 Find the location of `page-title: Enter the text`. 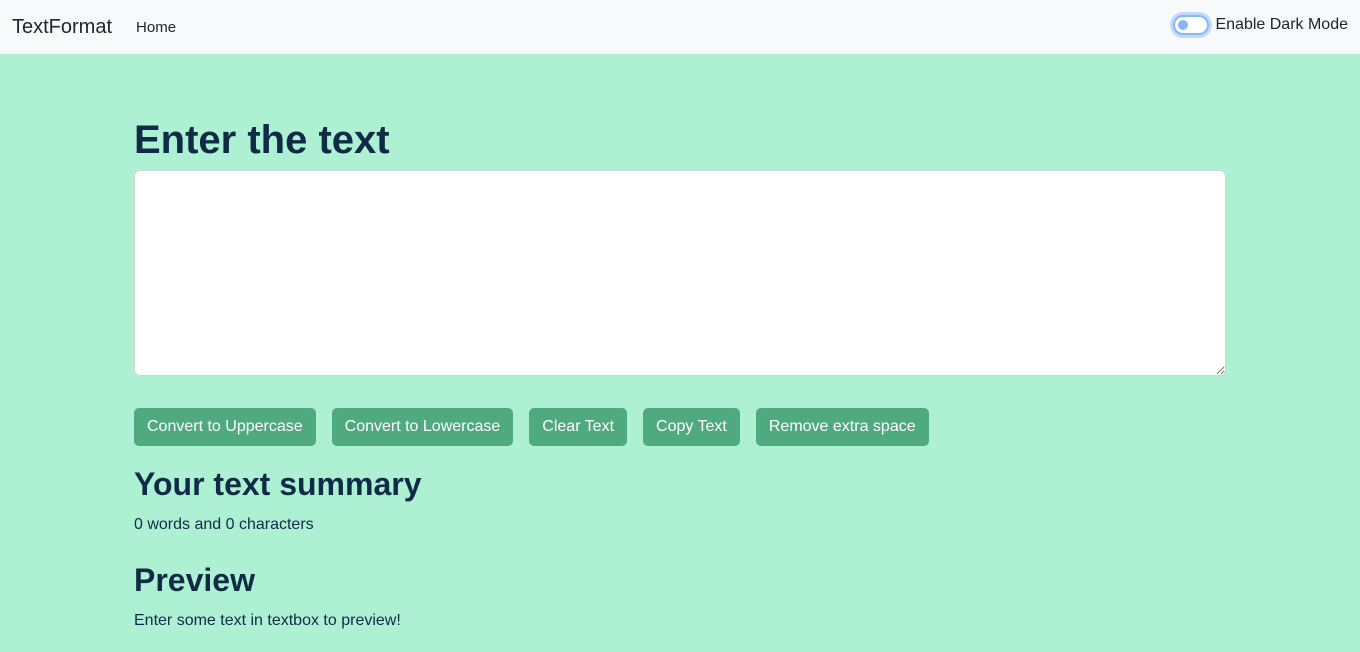

page-title: Enter the text is located at coordinates (262, 140).